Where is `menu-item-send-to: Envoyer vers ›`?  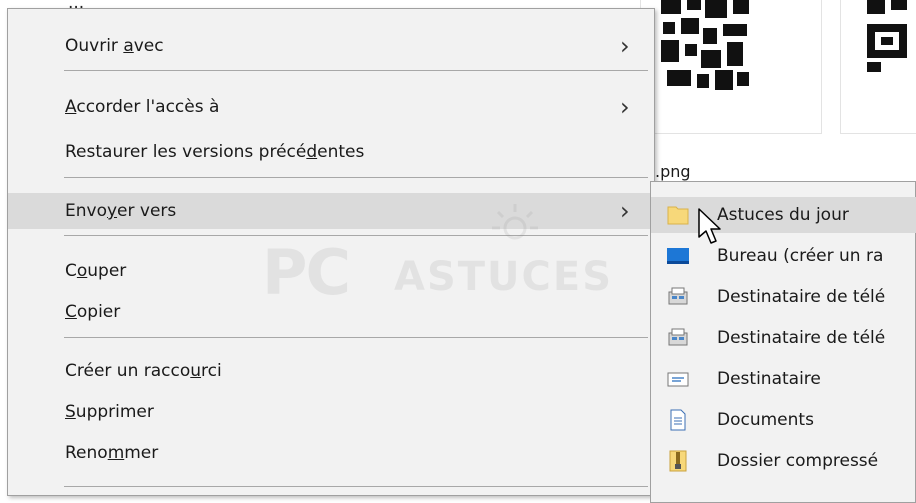 menu-item-send-to: Envoyer vers › is located at coordinates (331, 211).